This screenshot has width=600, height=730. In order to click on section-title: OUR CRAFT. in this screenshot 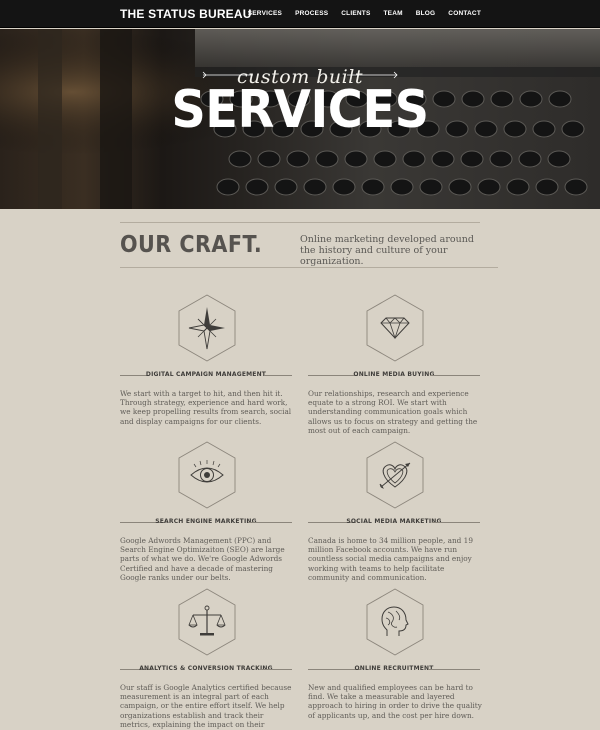, I will do `click(191, 245)`.